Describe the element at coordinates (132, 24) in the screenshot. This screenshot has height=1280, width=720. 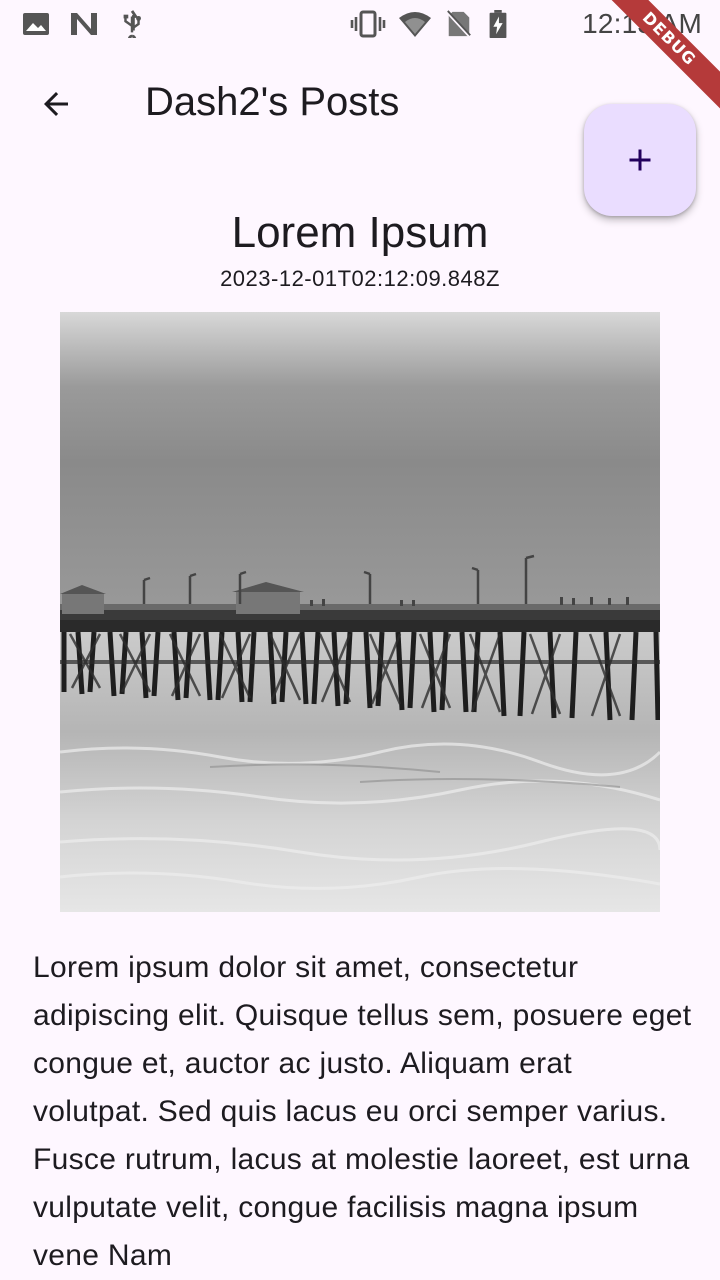
I see `usb-icon` at that location.